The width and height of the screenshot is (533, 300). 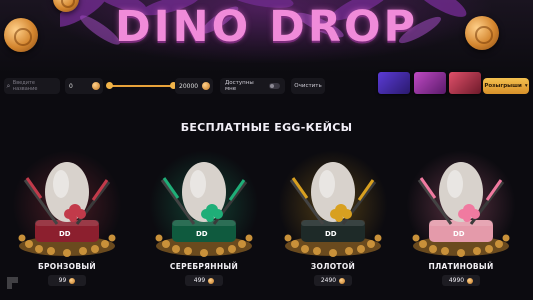 What do you see at coordinates (21, 35) in the screenshot?
I see `coin-decoration-left` at bounding box center [21, 35].